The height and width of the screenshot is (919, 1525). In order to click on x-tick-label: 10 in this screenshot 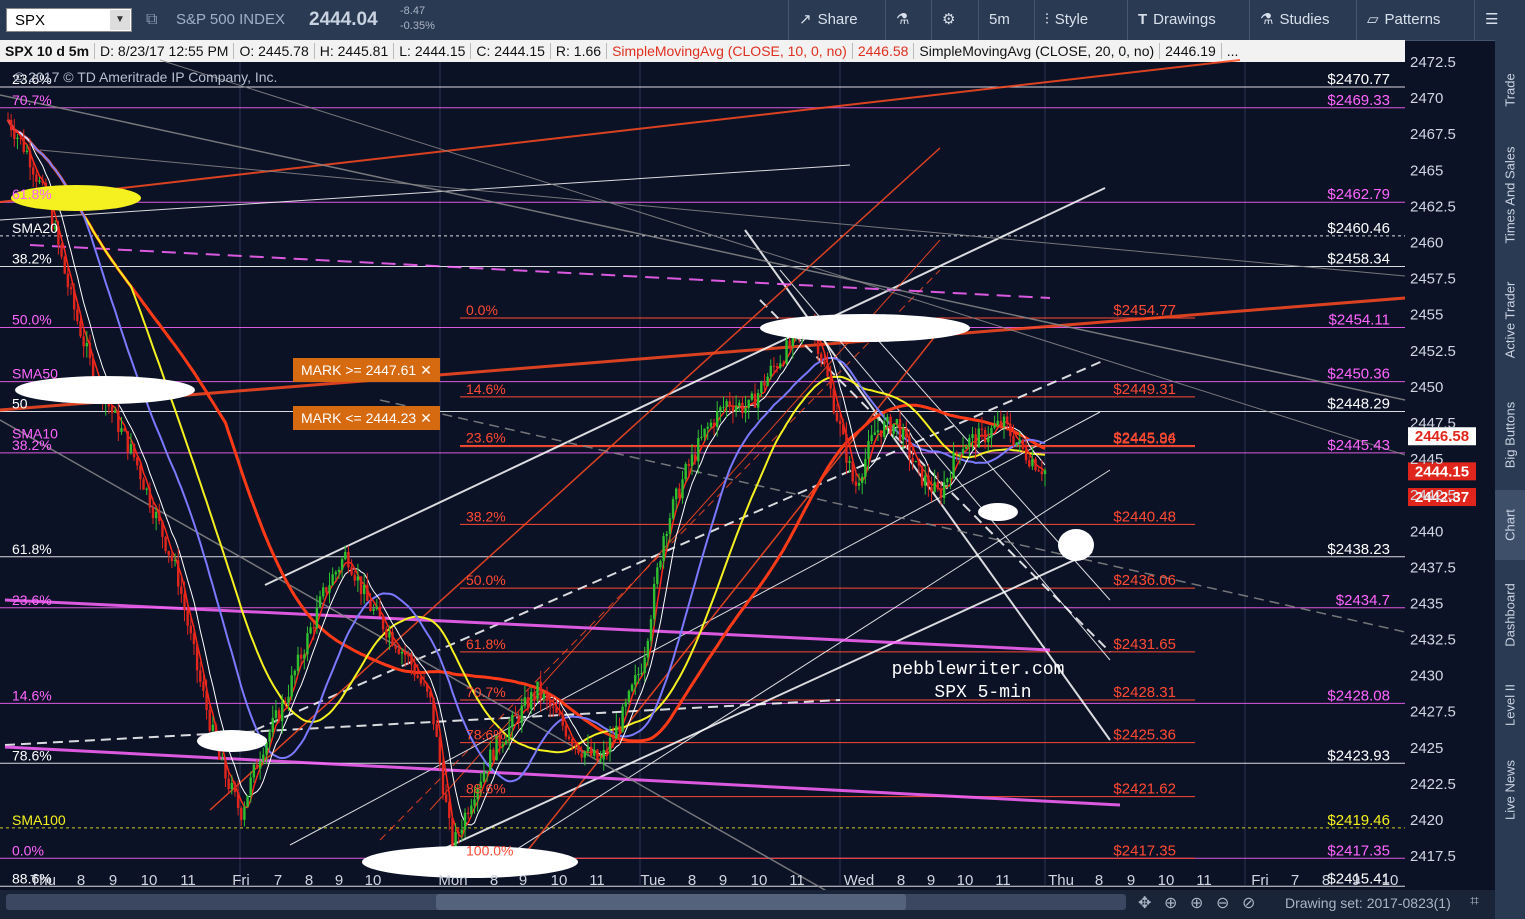, I will do `click(373, 880)`.